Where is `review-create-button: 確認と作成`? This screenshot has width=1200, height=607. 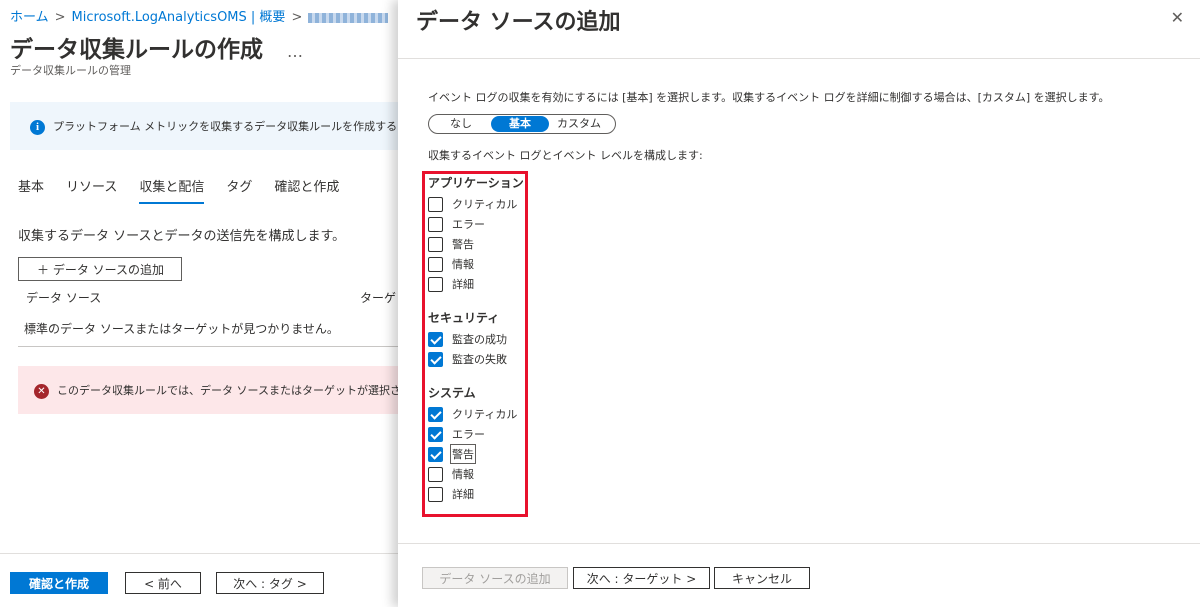 review-create-button: 確認と作成 is located at coordinates (59, 583).